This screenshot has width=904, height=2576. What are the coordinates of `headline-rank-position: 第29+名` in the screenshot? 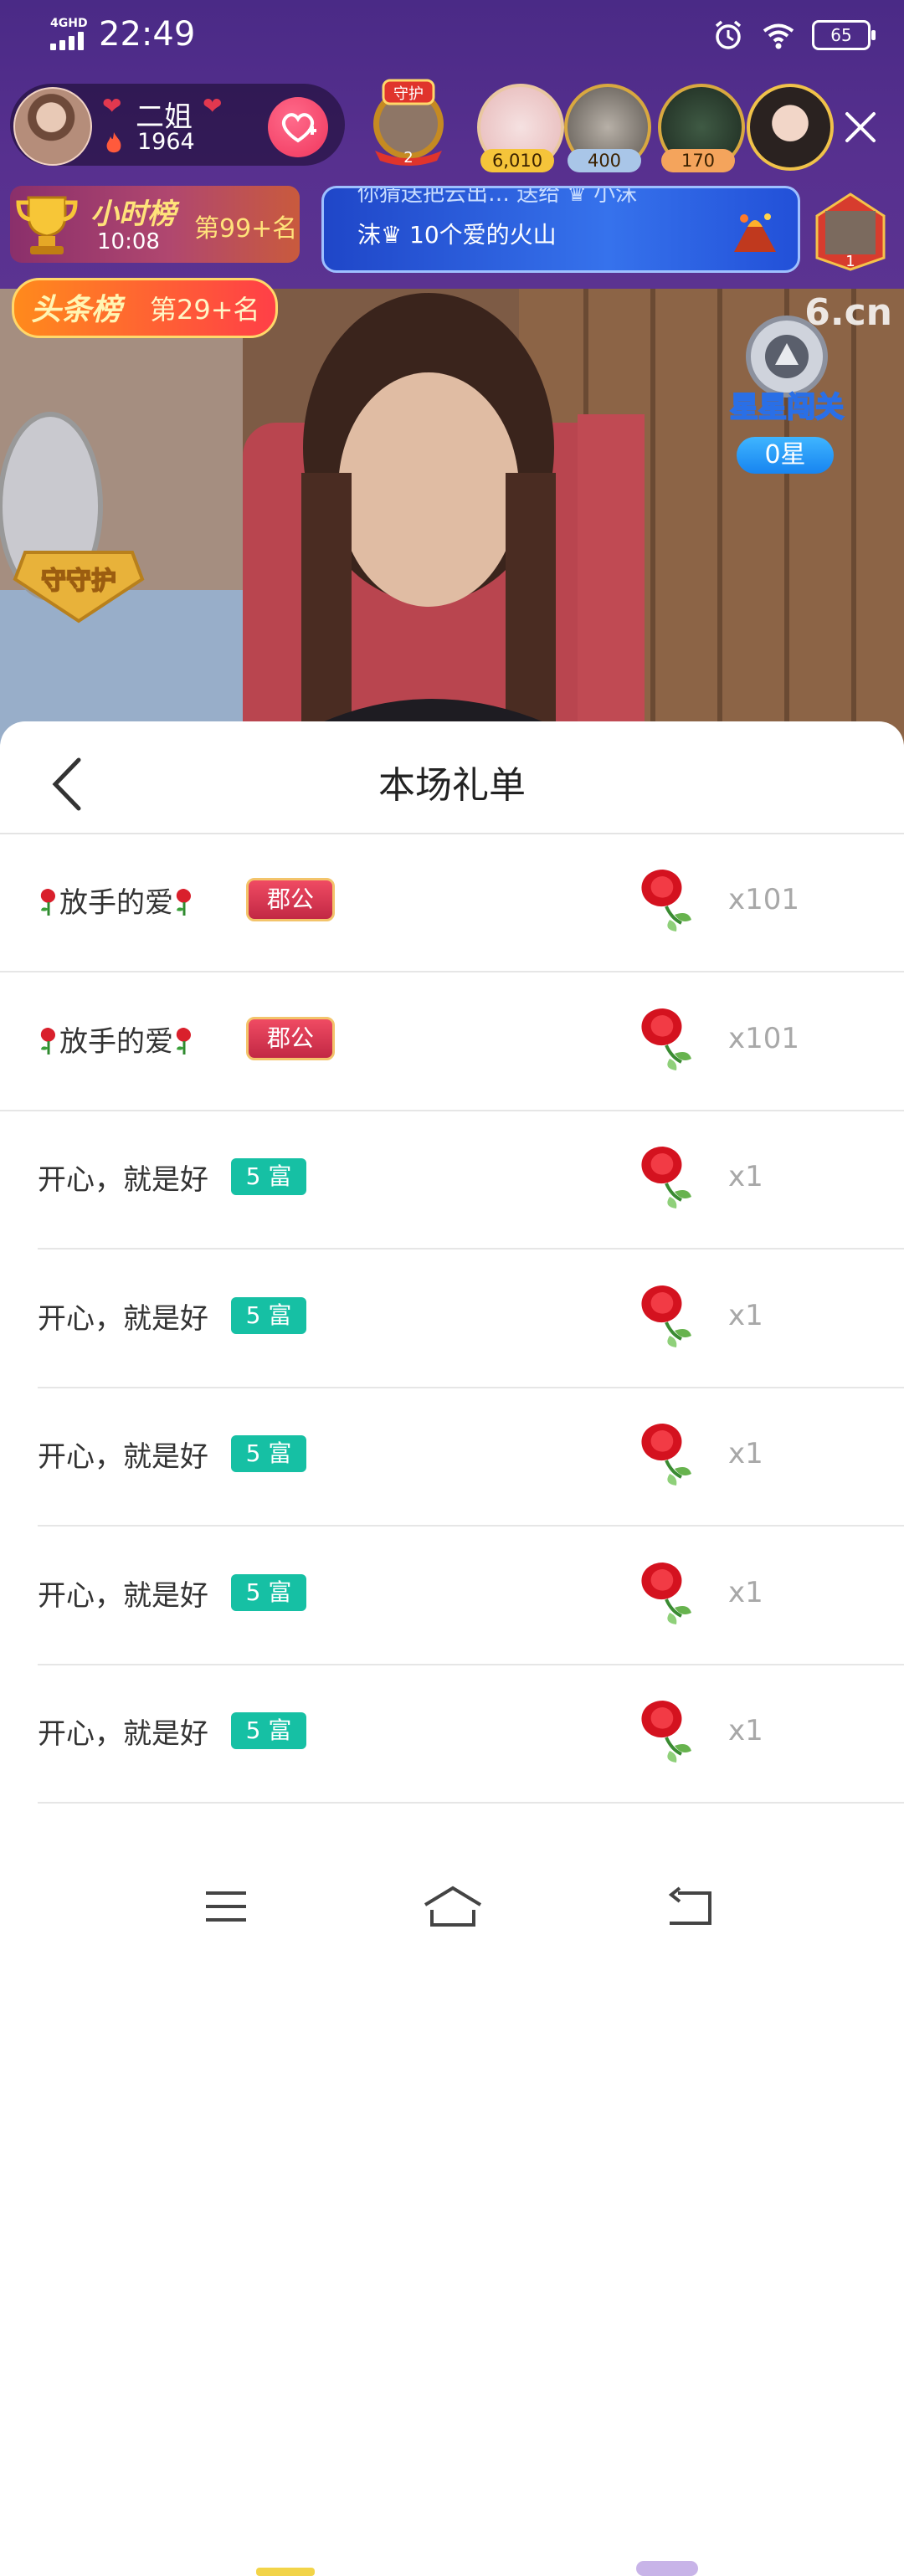 It's located at (205, 310).